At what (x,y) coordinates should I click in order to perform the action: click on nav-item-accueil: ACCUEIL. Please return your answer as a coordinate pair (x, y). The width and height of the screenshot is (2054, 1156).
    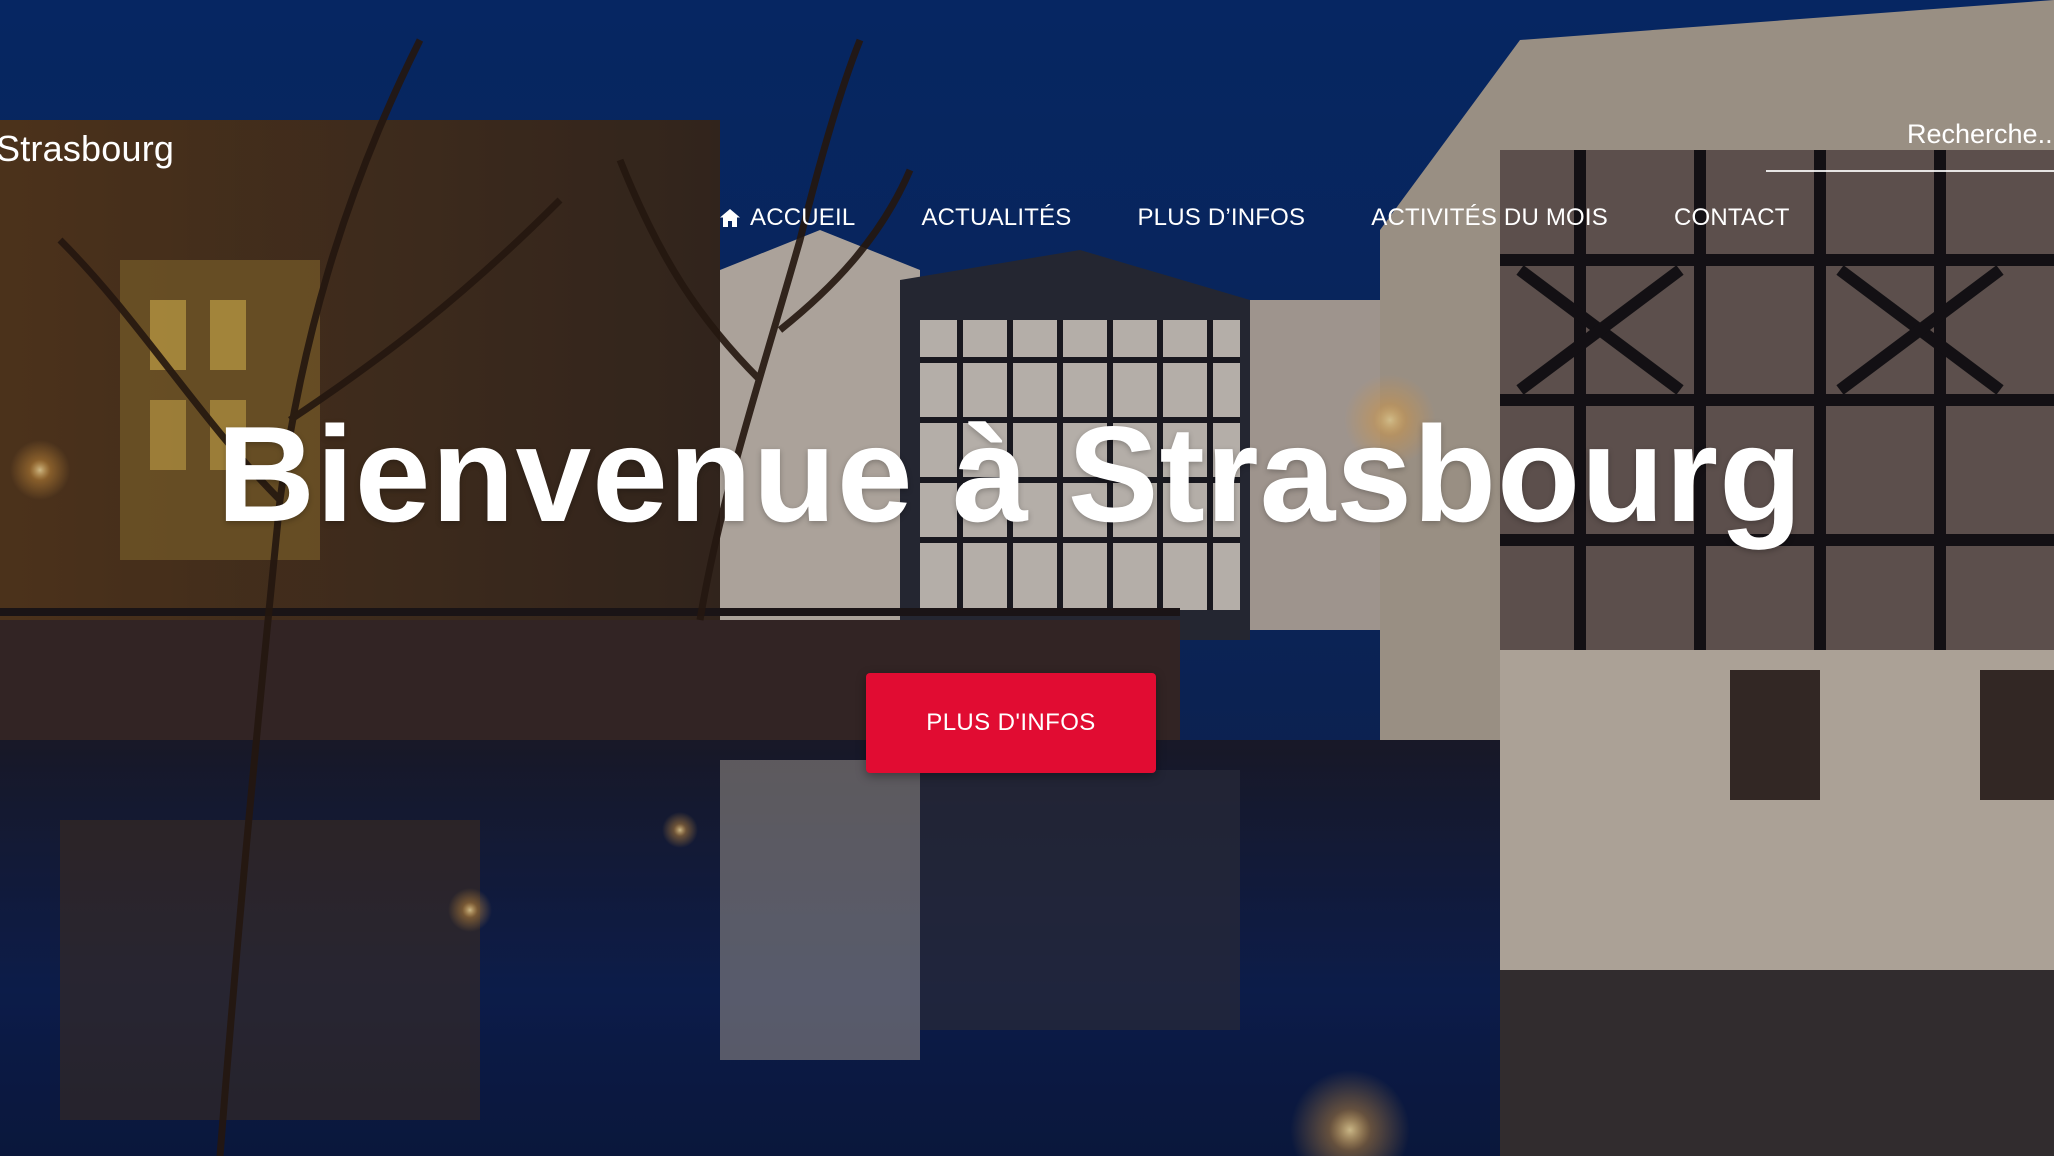
    Looking at the image, I should click on (786, 218).